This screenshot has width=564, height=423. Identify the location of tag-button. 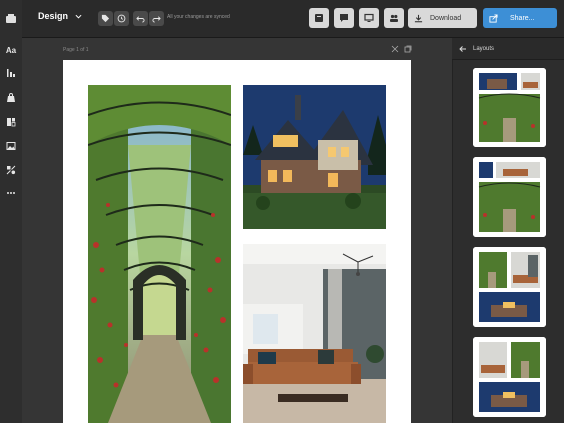
(105, 18).